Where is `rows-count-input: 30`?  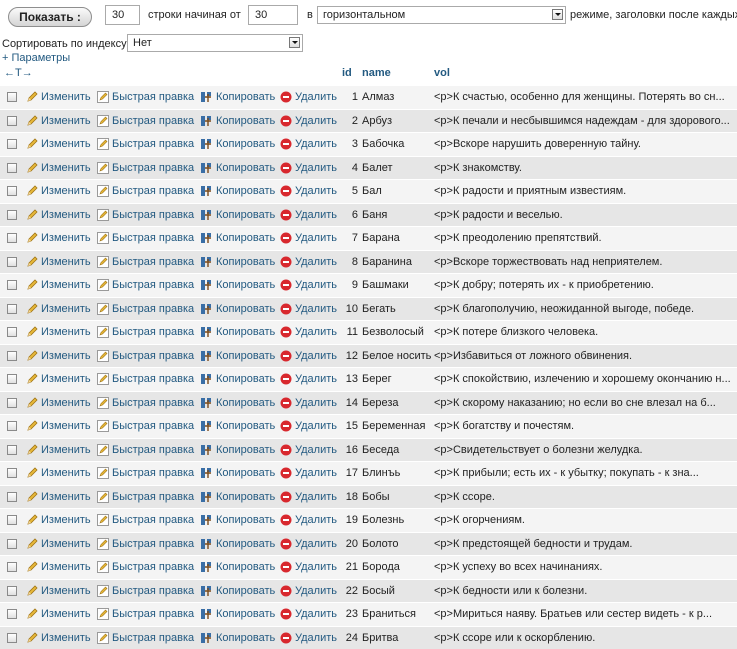
rows-count-input: 30 is located at coordinates (122, 15).